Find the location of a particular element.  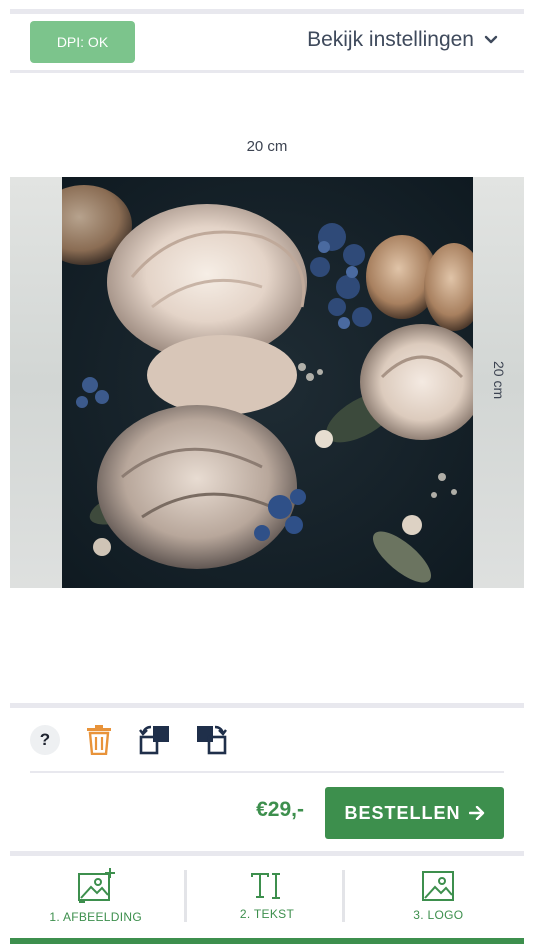

tab-image-label: 1. AFBEELDING is located at coordinates (95, 917).